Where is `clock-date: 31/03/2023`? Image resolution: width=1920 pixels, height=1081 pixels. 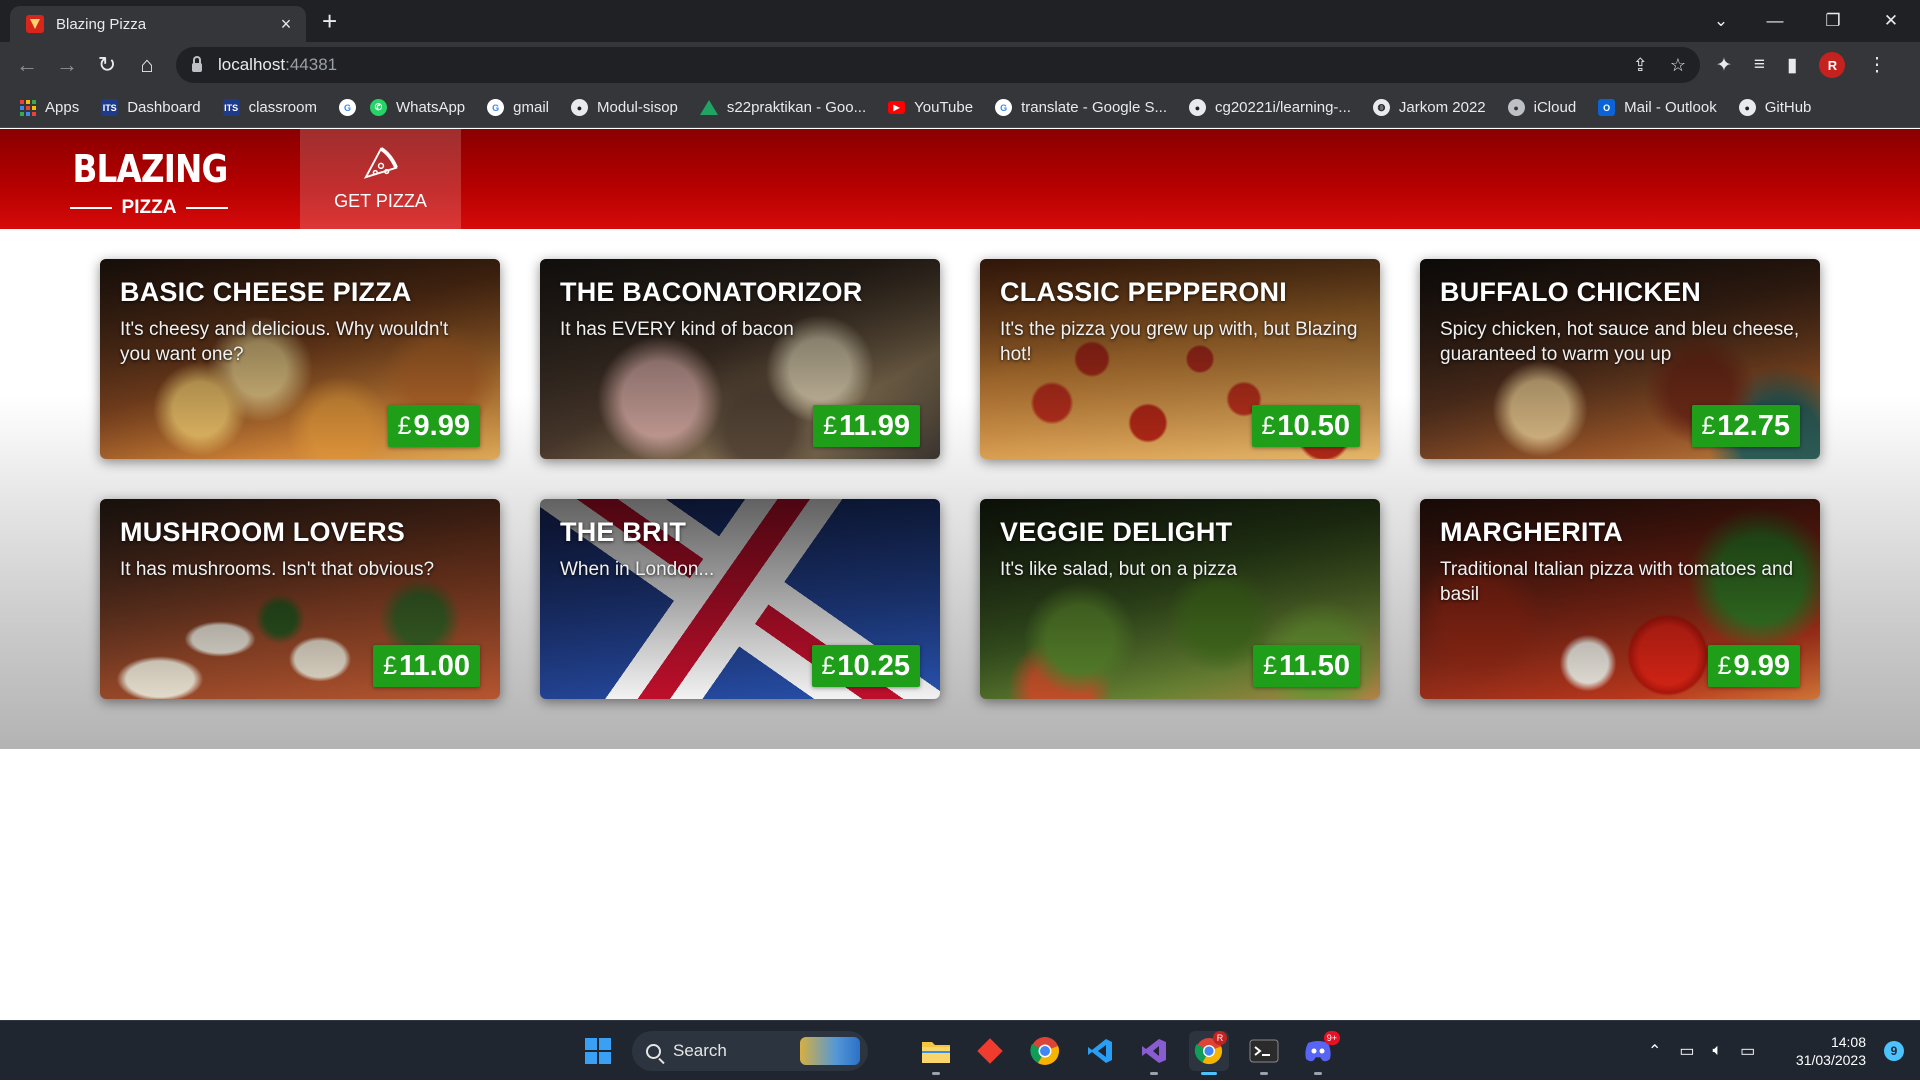
clock-date: 31/03/2023 is located at coordinates (1830, 1060).